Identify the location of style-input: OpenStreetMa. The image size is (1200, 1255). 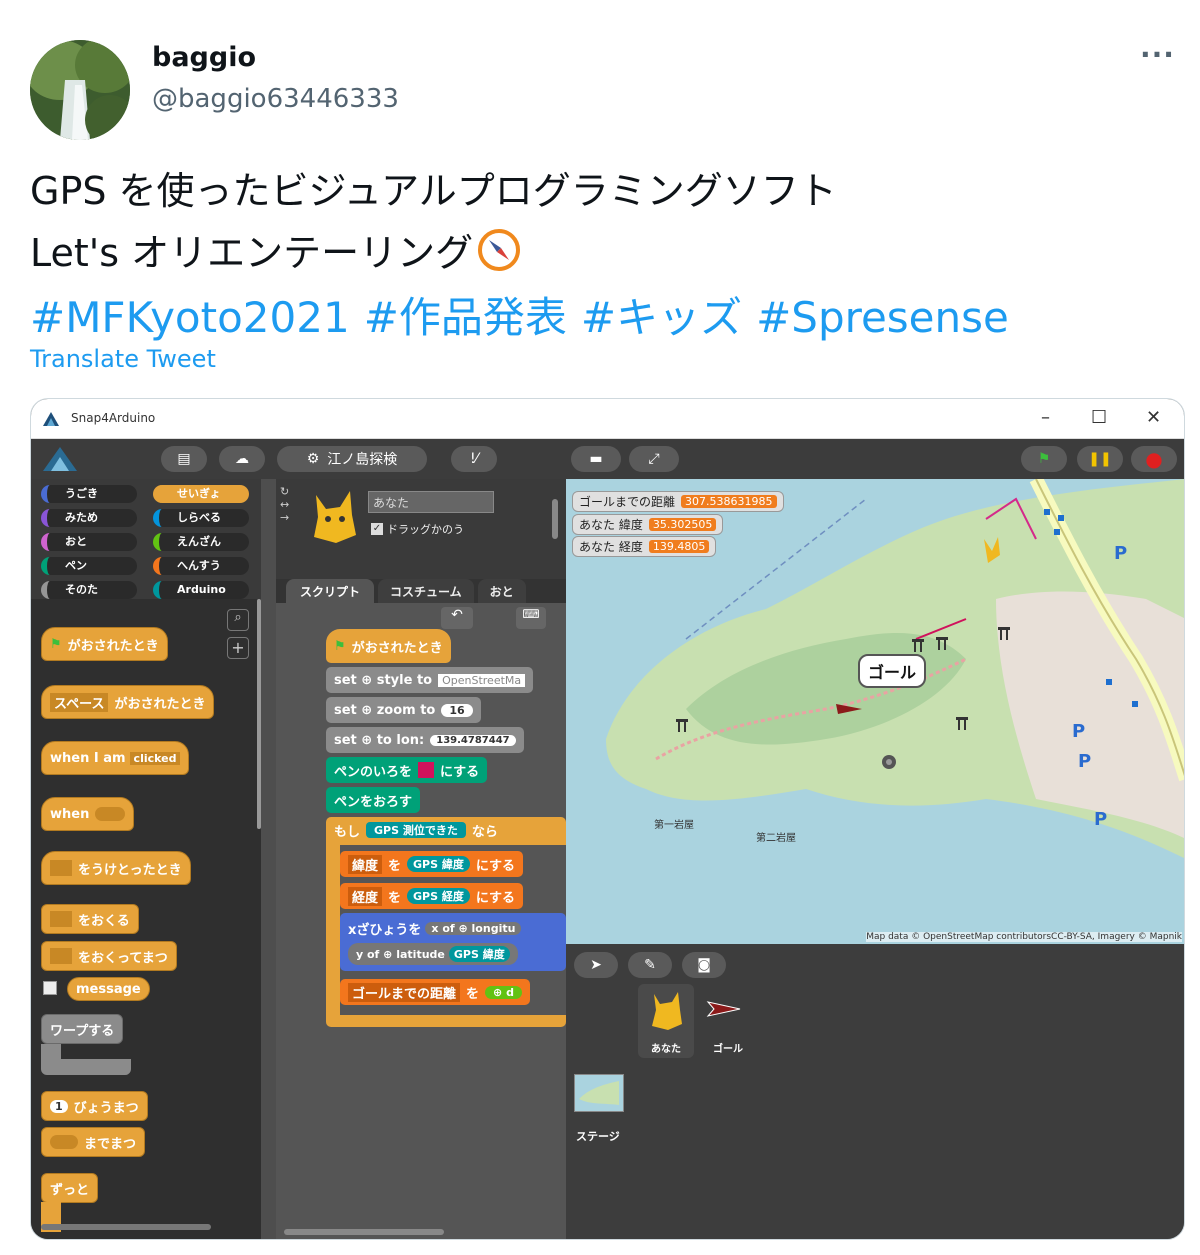
(482, 680).